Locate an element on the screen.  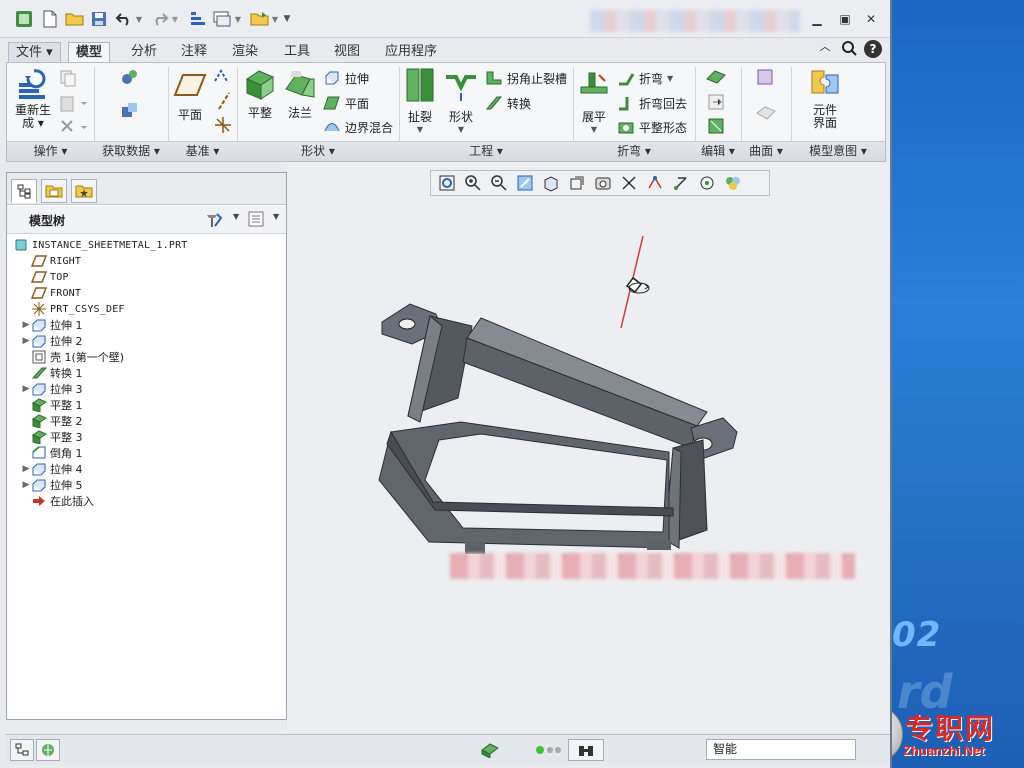
group-shapes: 形状 ▾ is located at coordinates (318, 152).